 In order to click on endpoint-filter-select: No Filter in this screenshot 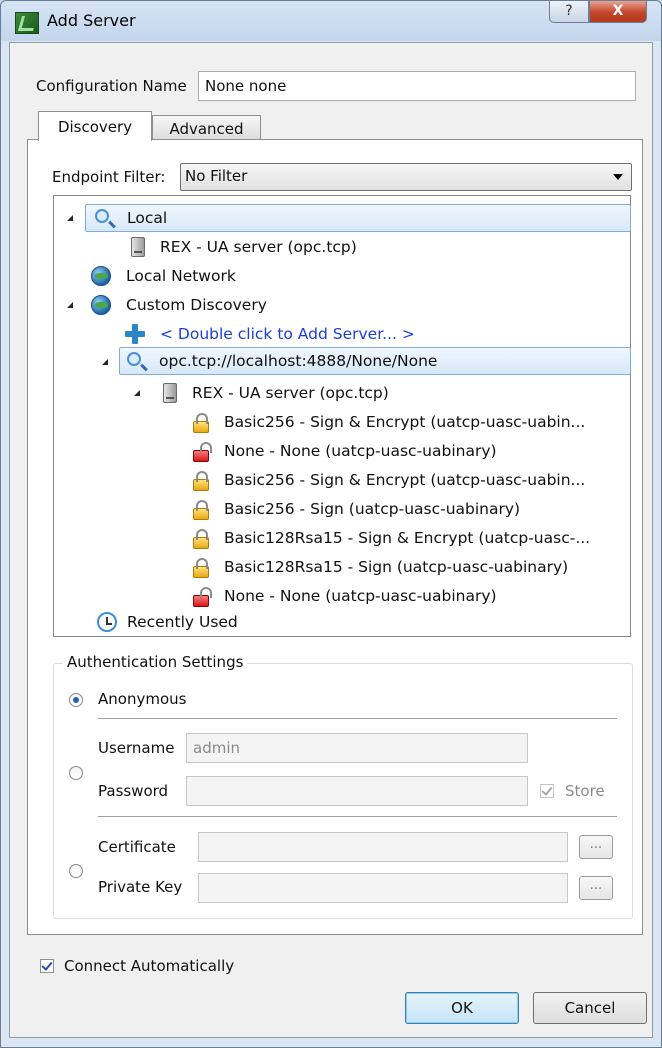, I will do `click(406, 177)`.